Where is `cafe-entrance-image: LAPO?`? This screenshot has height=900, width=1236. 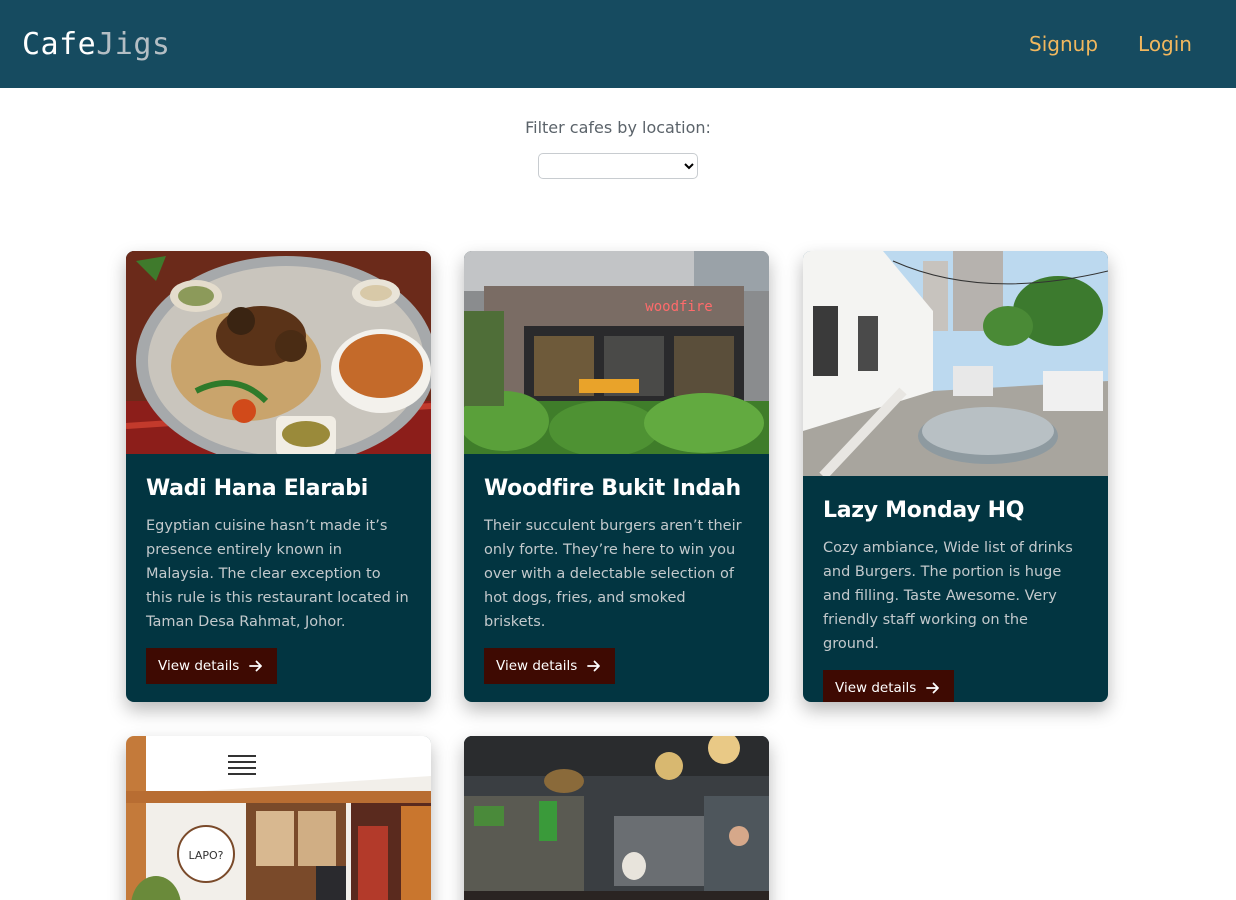
cafe-entrance-image: LAPO? is located at coordinates (278, 818).